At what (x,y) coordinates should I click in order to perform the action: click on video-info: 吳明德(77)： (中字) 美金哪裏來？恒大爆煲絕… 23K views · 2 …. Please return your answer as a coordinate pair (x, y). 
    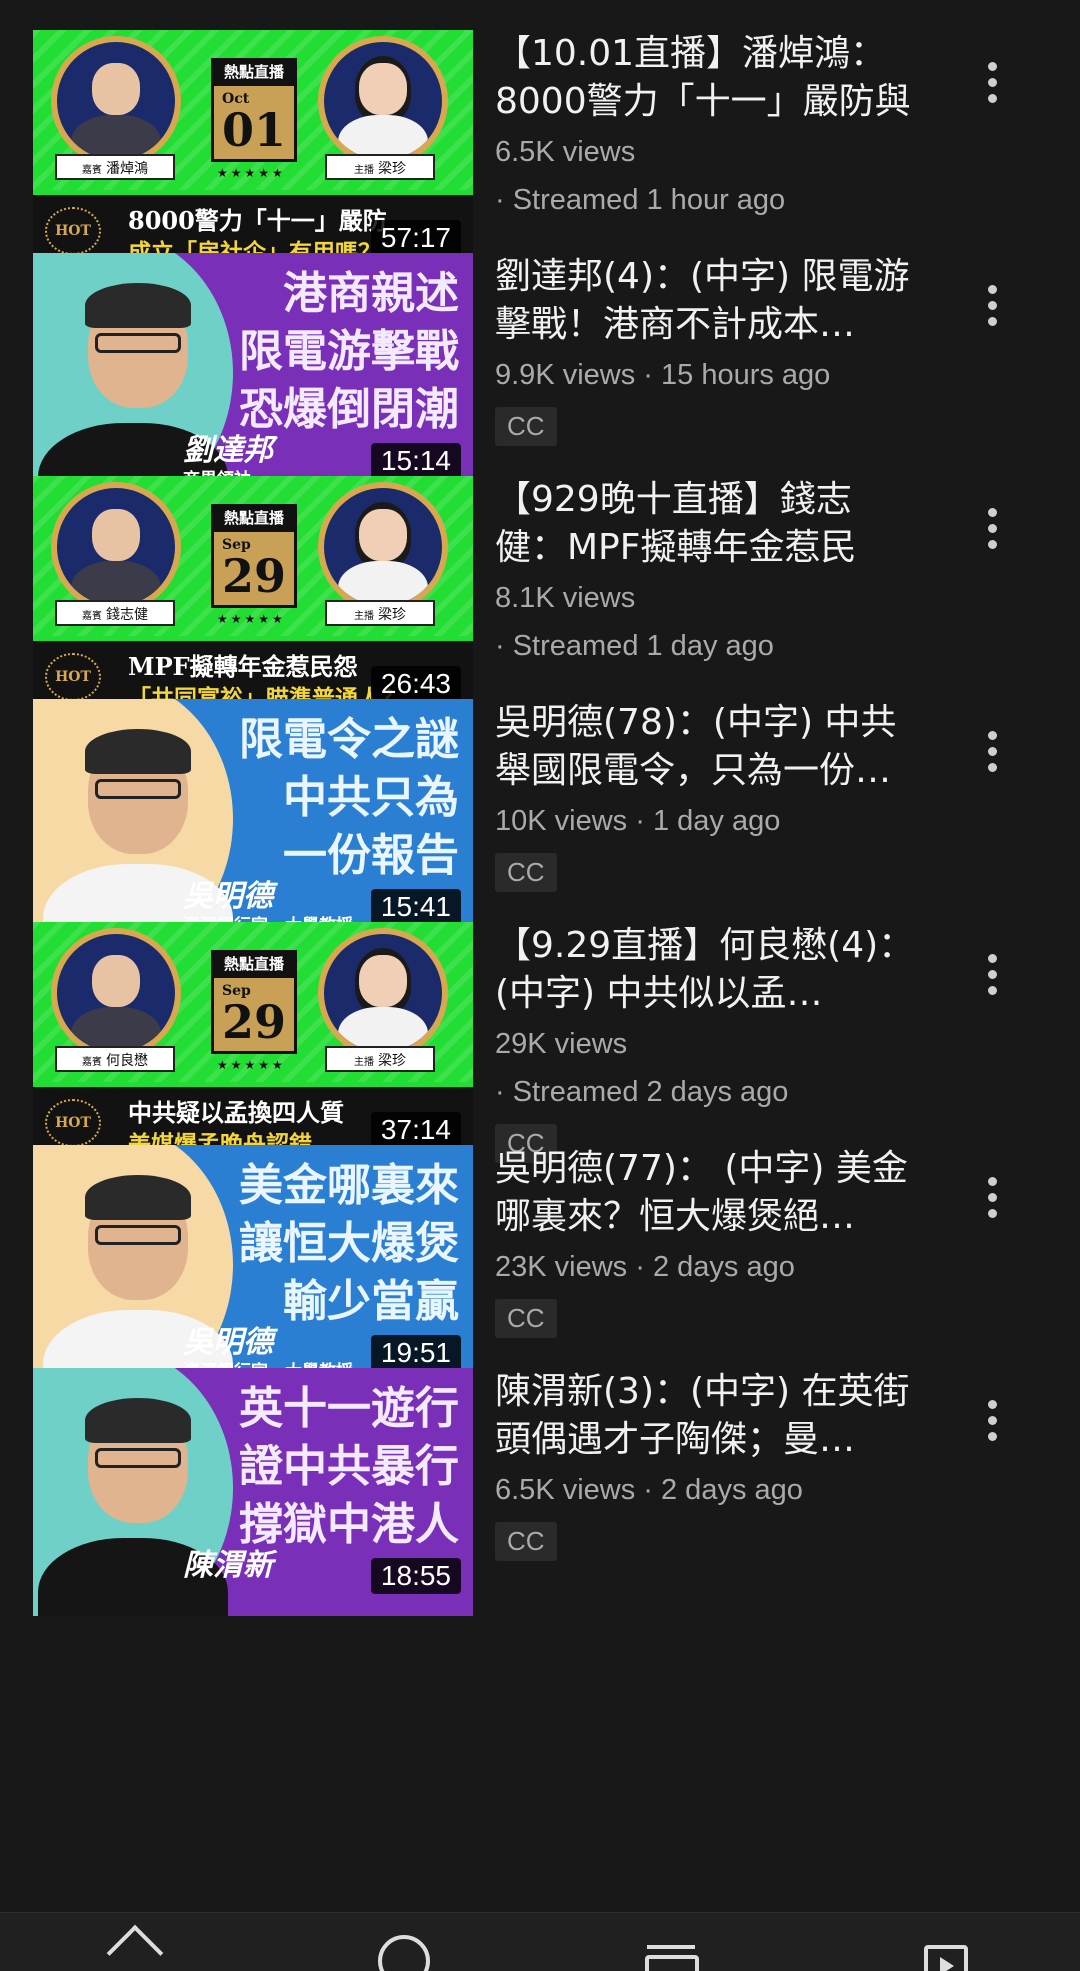
    Looking at the image, I should click on (705, 1241).